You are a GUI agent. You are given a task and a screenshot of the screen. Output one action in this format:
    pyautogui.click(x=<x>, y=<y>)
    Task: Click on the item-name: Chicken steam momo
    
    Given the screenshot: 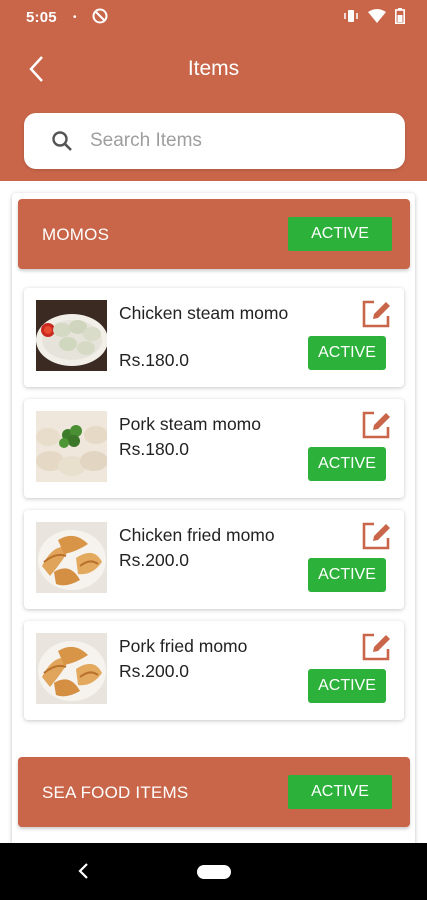 What is the action you would take?
    pyautogui.click(x=204, y=313)
    